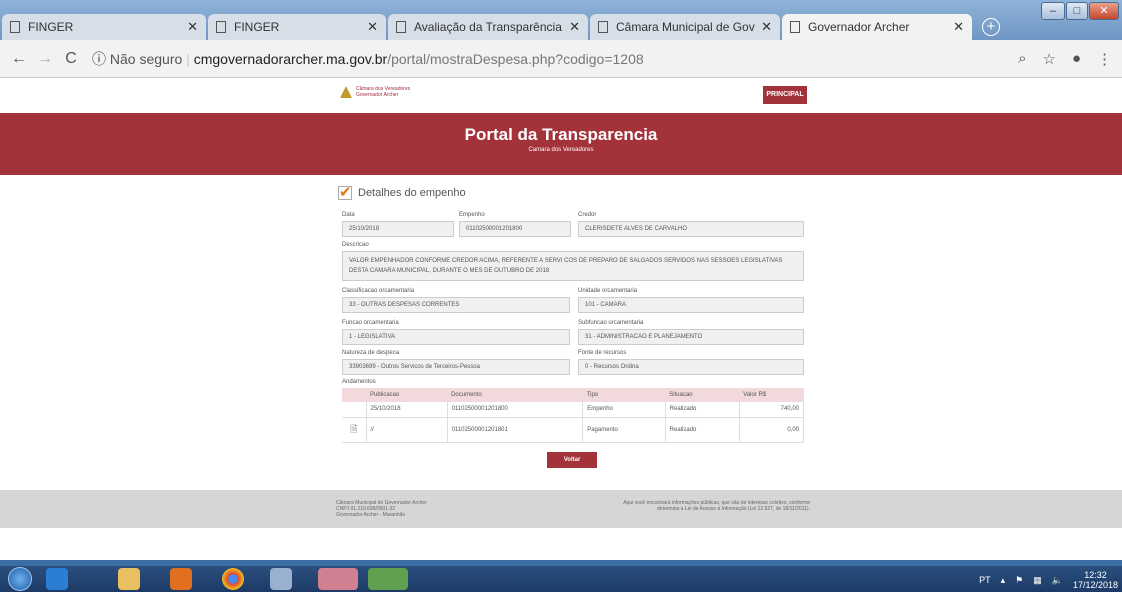  What do you see at coordinates (985, 580) in the screenshot?
I see `language-indicator: PT` at bounding box center [985, 580].